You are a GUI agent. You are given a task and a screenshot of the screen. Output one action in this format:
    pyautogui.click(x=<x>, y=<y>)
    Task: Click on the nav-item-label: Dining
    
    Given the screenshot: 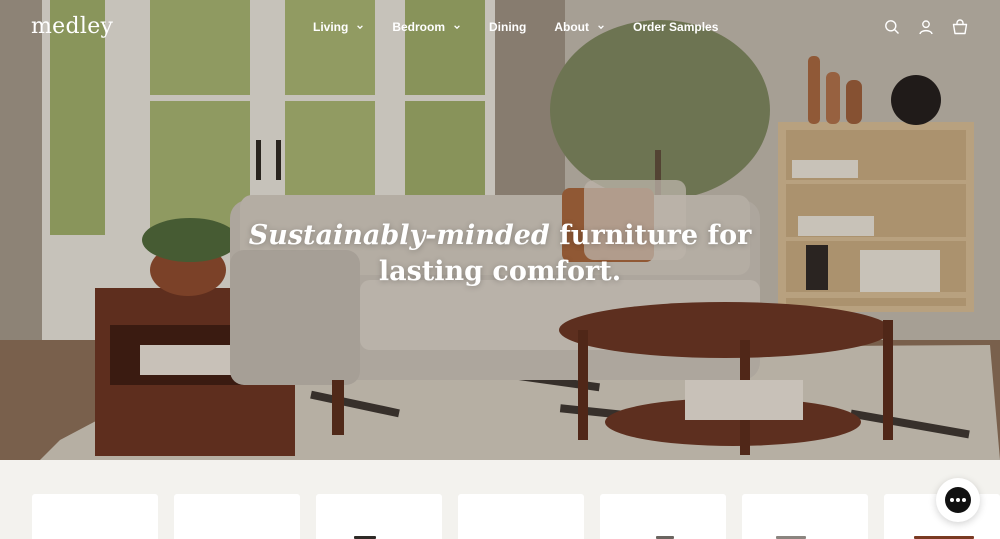 What is the action you would take?
    pyautogui.click(x=508, y=27)
    